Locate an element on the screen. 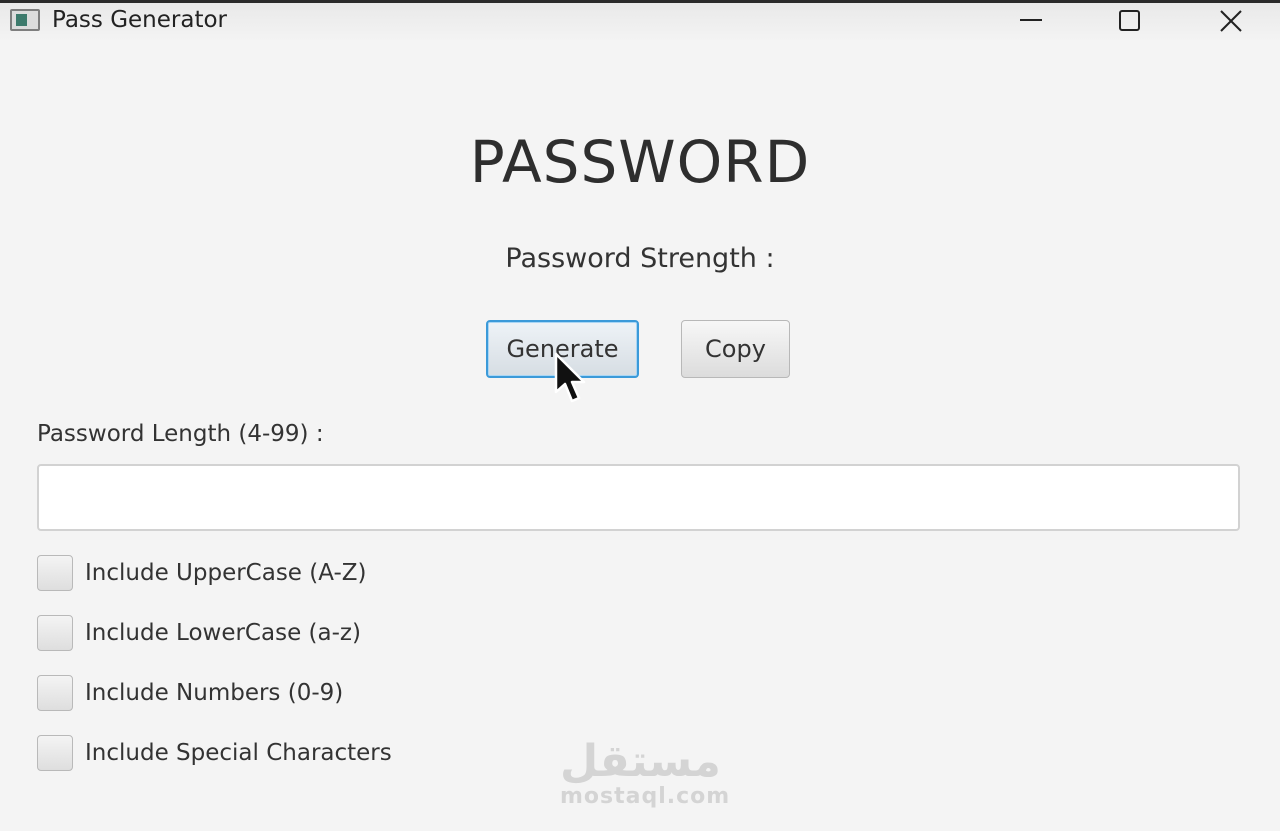 This screenshot has height=831, width=1280. maximize-icon is located at coordinates (1129, 20).